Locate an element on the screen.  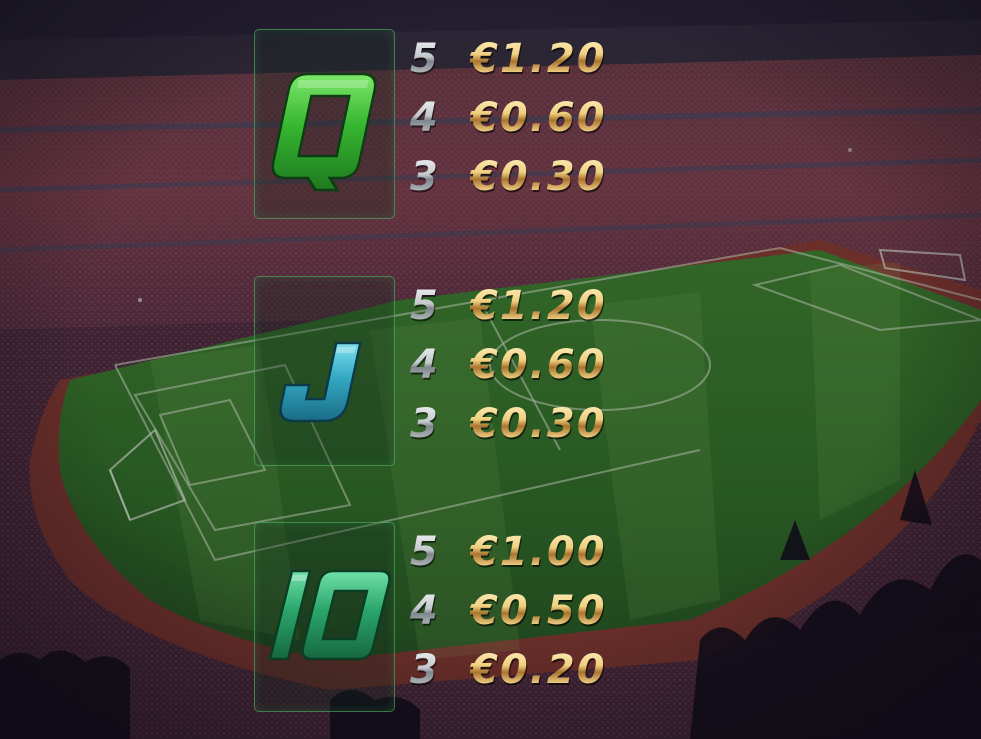
payout-list-j: 5 €1.20 4 €0.60 3 €0.30 is located at coordinates (530, 371).